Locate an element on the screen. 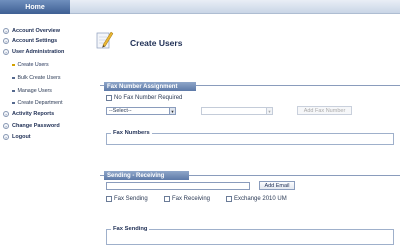 The width and height of the screenshot is (400, 250). top-bar: Home is located at coordinates (200, 7).